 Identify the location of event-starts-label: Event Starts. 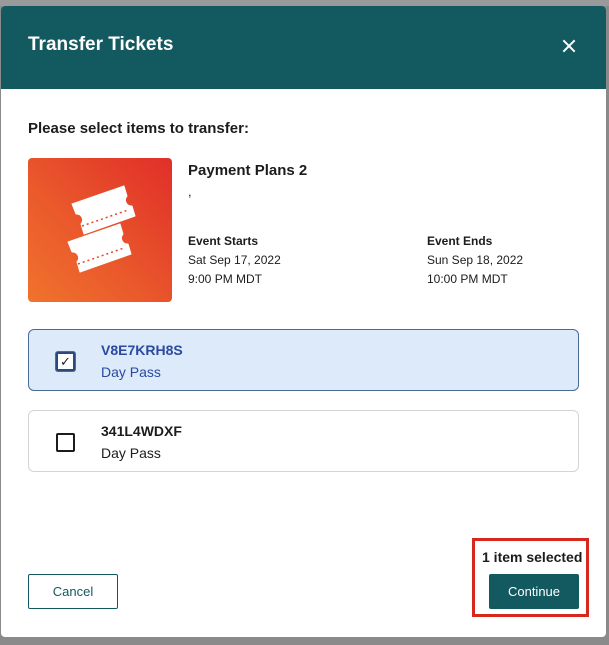
(223, 241).